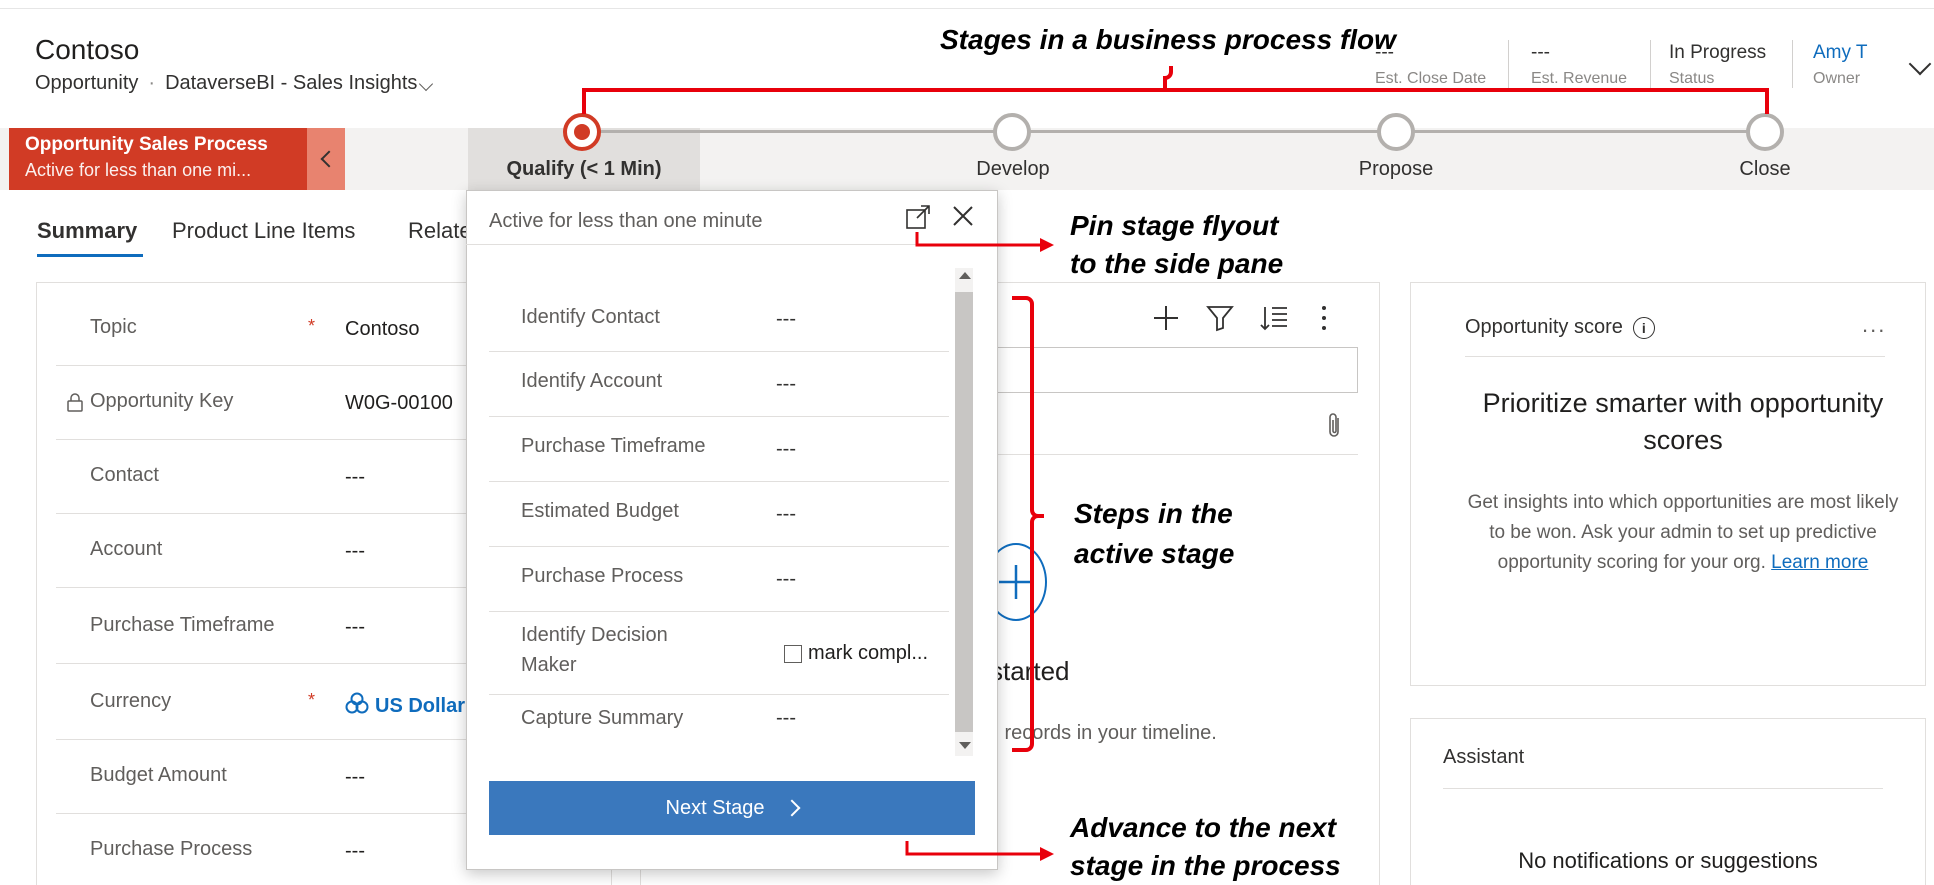  What do you see at coordinates (719, 319) in the screenshot?
I see `step-identify-contact: Identify Contact ---` at bounding box center [719, 319].